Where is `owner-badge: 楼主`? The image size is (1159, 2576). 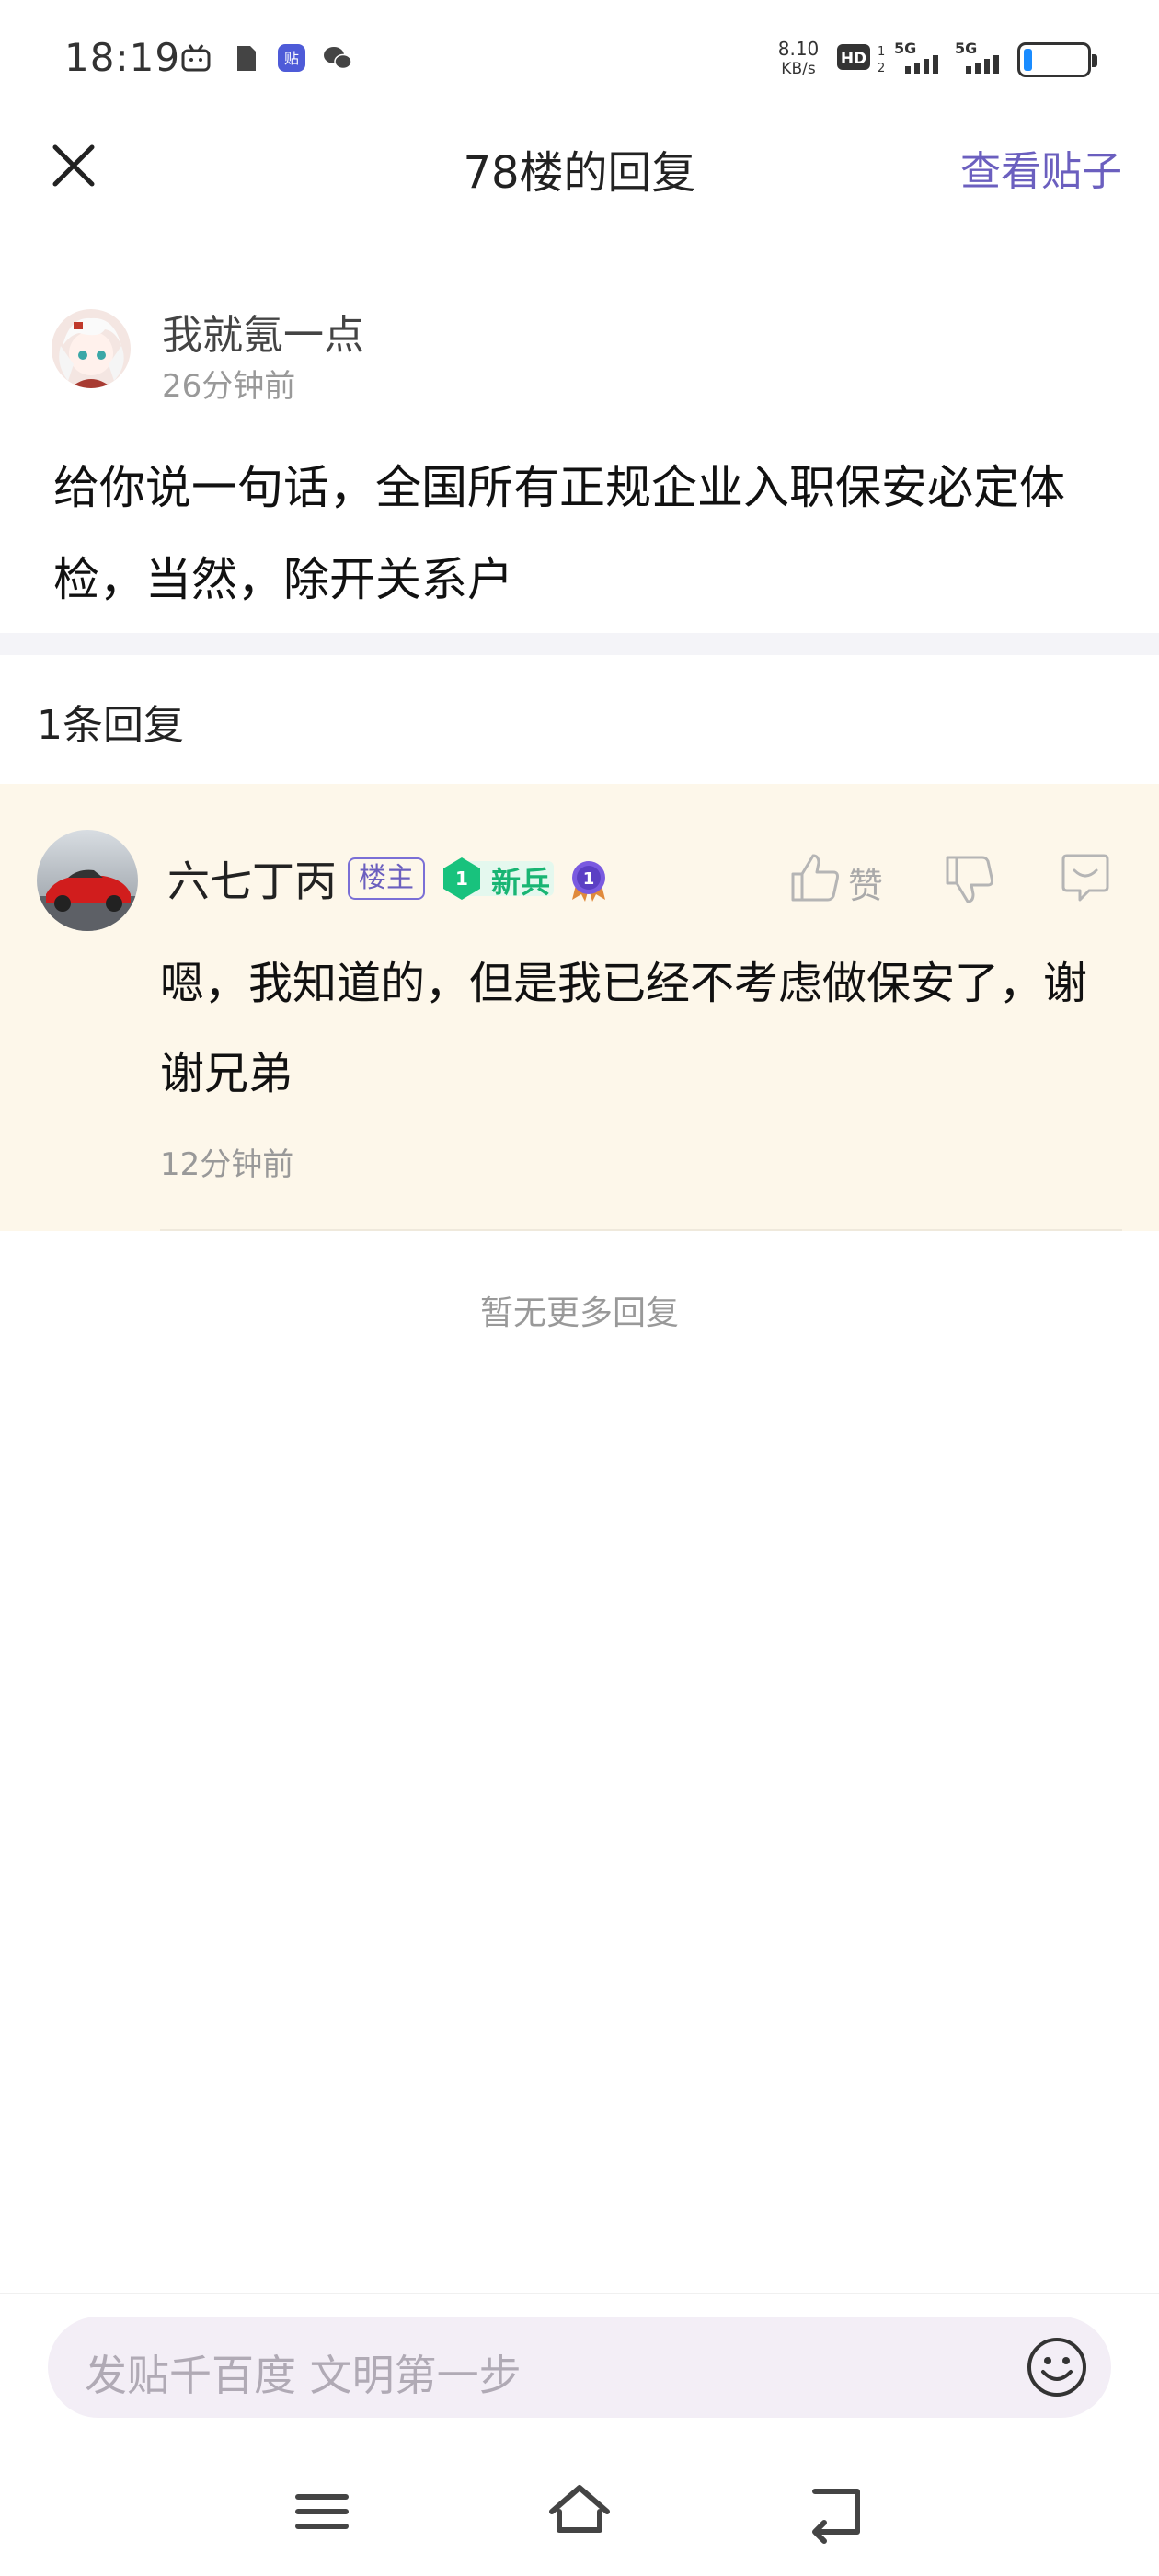 owner-badge: 楼主 is located at coordinates (386, 878).